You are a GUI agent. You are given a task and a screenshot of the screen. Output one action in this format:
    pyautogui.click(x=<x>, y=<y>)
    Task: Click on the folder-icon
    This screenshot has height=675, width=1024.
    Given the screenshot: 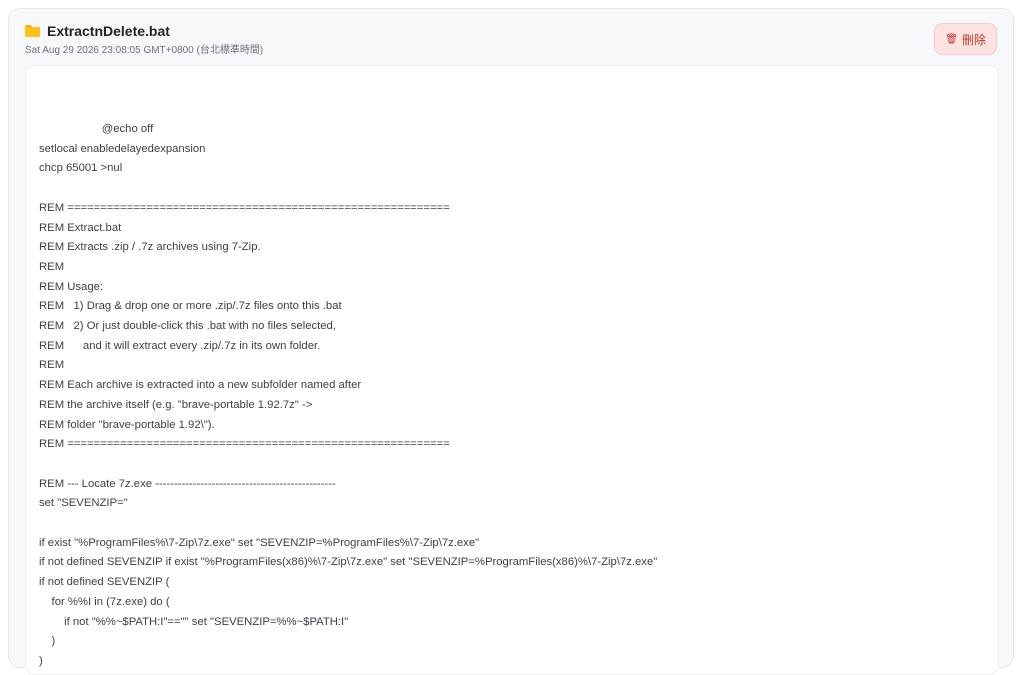 What is the action you would take?
    pyautogui.click(x=32, y=31)
    